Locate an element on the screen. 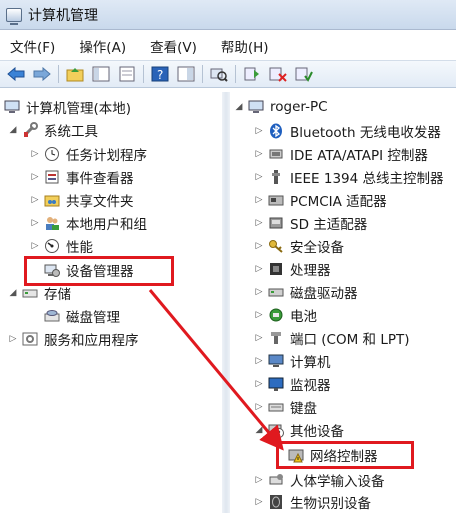 The image size is (456, 513). annotation-arrow is located at coordinates (216, 370).